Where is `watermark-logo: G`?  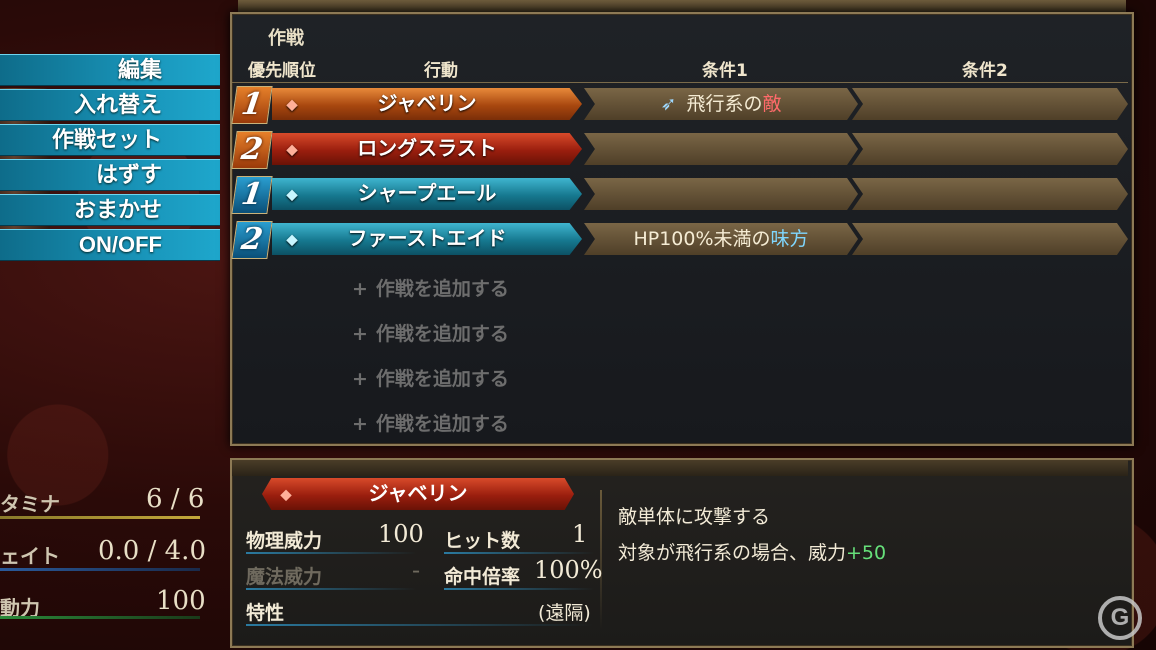 watermark-logo: G is located at coordinates (1120, 618).